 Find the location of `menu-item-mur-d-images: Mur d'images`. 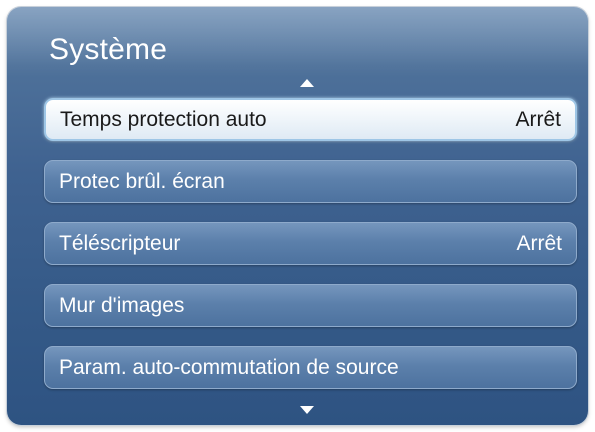

menu-item-mur-d-images: Mur d'images is located at coordinates (310, 305).